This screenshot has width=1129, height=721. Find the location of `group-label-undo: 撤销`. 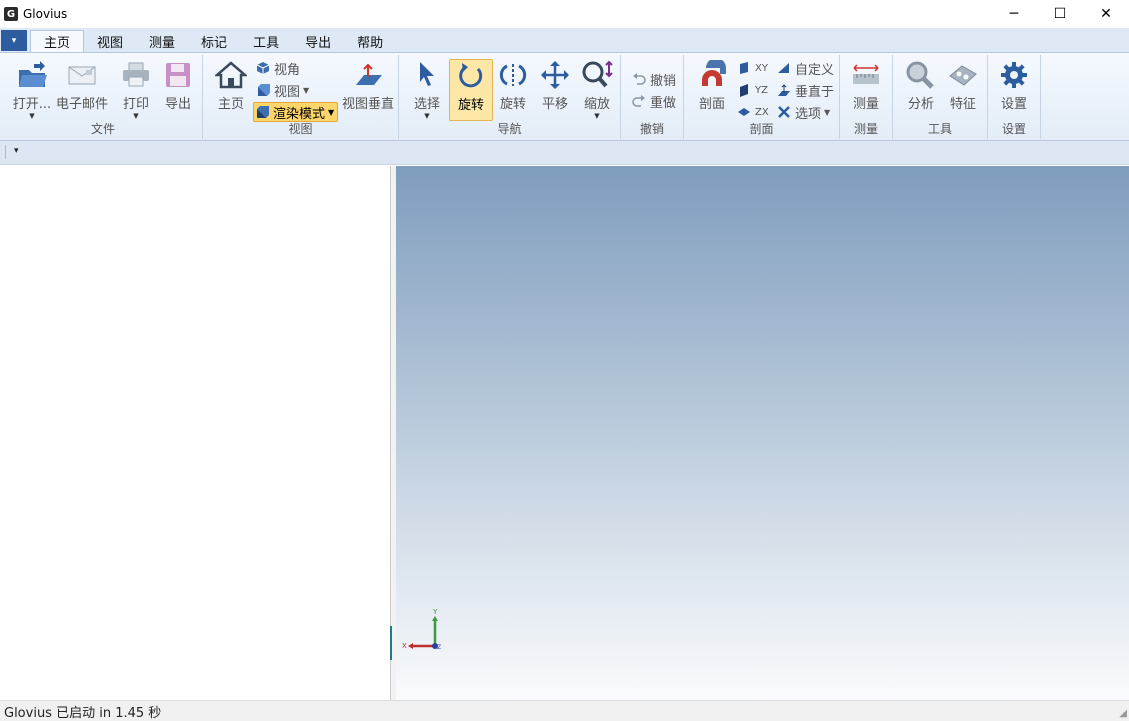

group-label-undo: 撤销 is located at coordinates (651, 129).